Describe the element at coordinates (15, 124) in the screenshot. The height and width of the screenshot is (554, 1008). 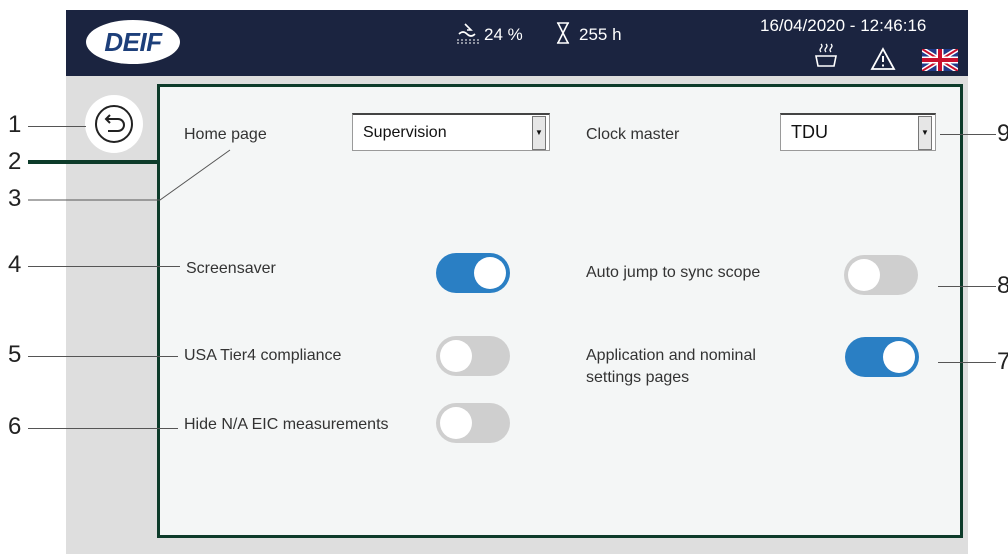
I see `callout-1: 1` at that location.